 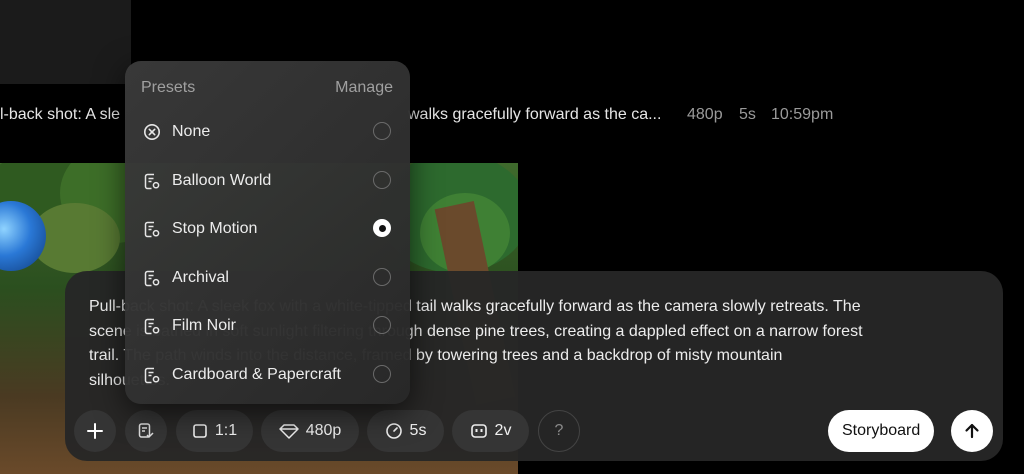 I want to click on plus-icon, so click(x=95, y=431).